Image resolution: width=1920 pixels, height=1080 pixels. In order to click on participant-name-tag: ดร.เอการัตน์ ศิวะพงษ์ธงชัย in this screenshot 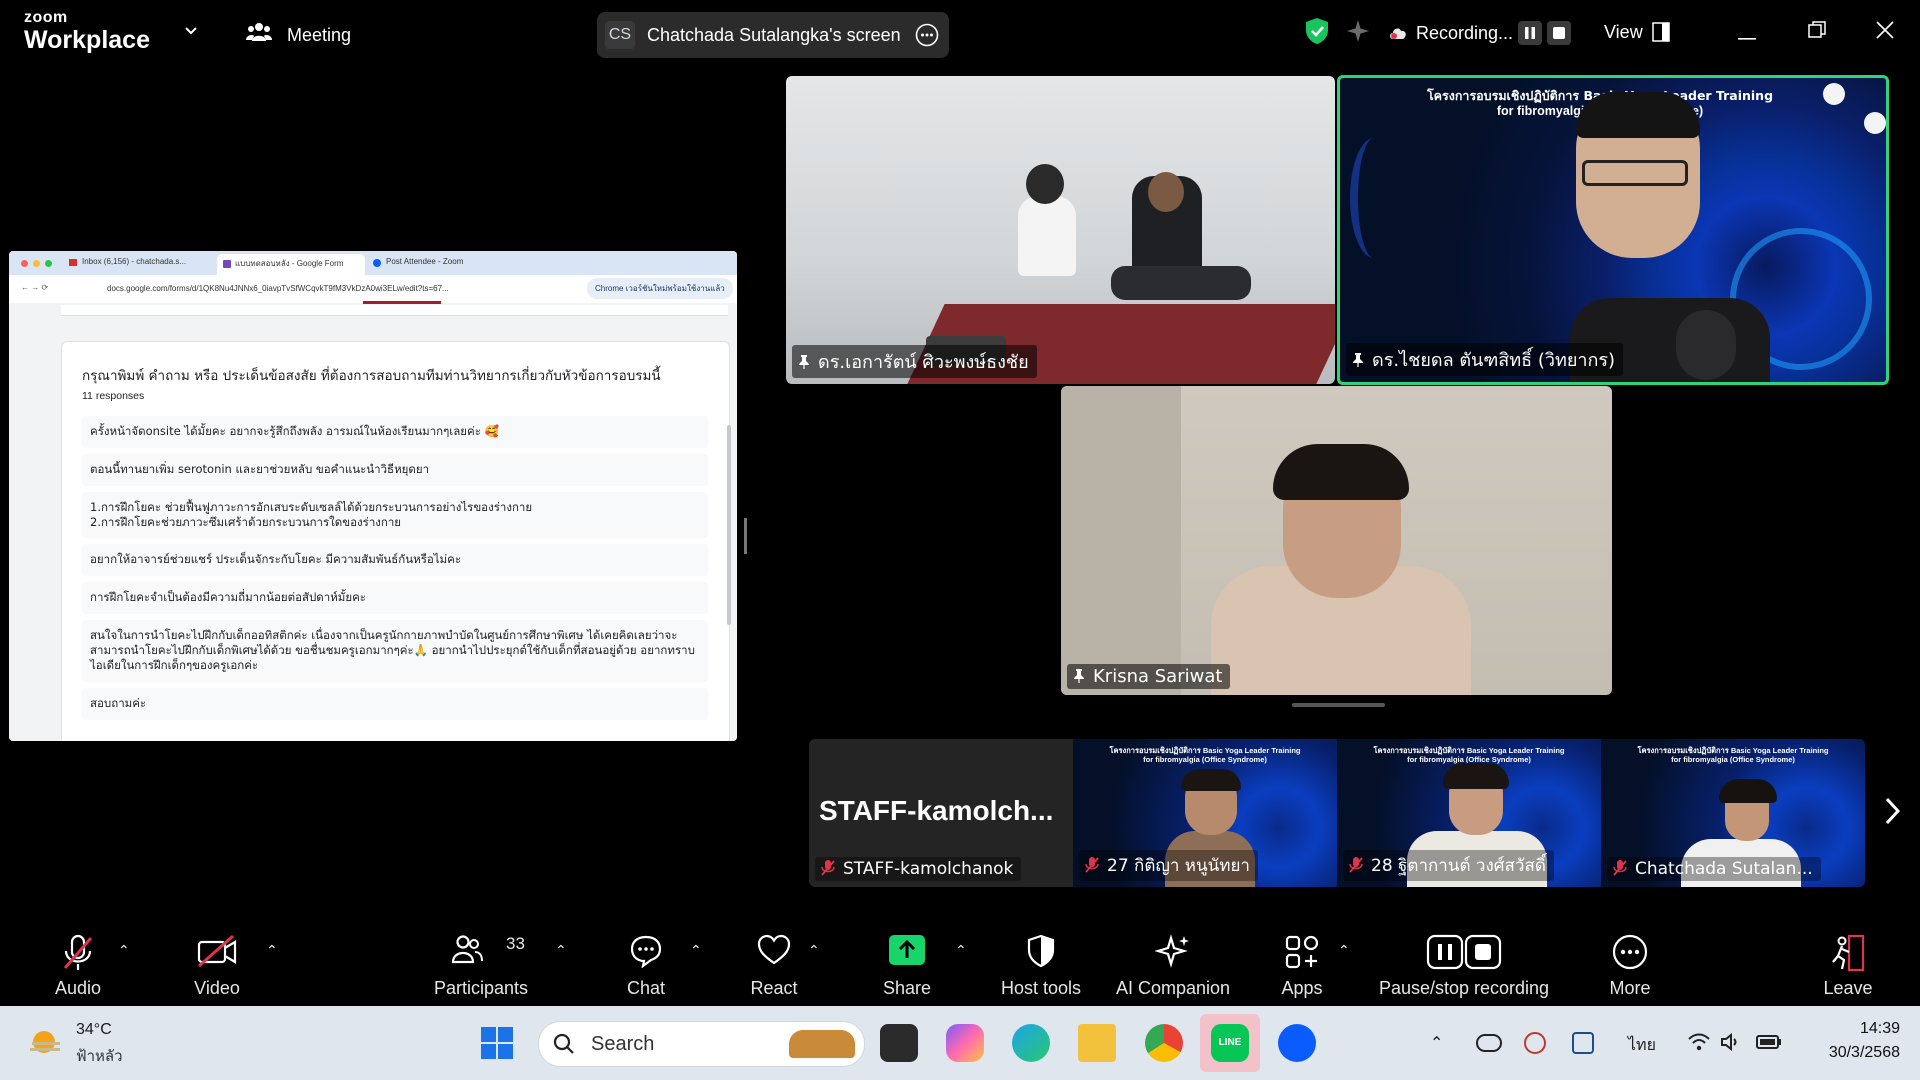, I will do `click(914, 361)`.